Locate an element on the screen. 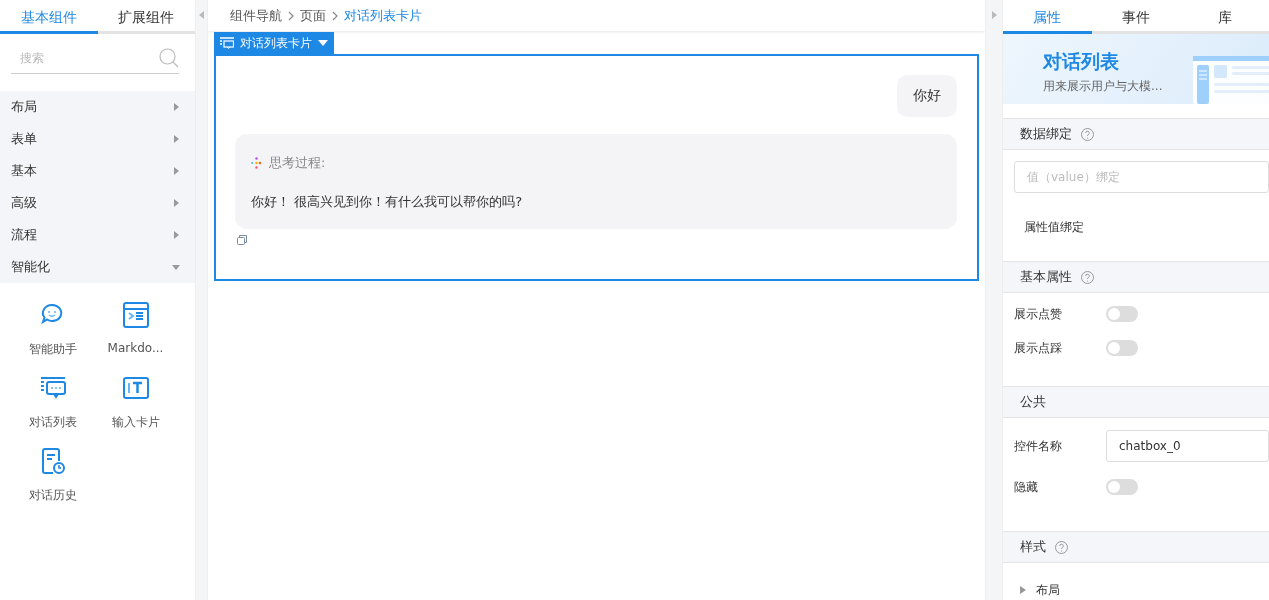 Image resolution: width=1269 pixels, height=600 pixels. user-message-bubble: 你好 is located at coordinates (927, 96).